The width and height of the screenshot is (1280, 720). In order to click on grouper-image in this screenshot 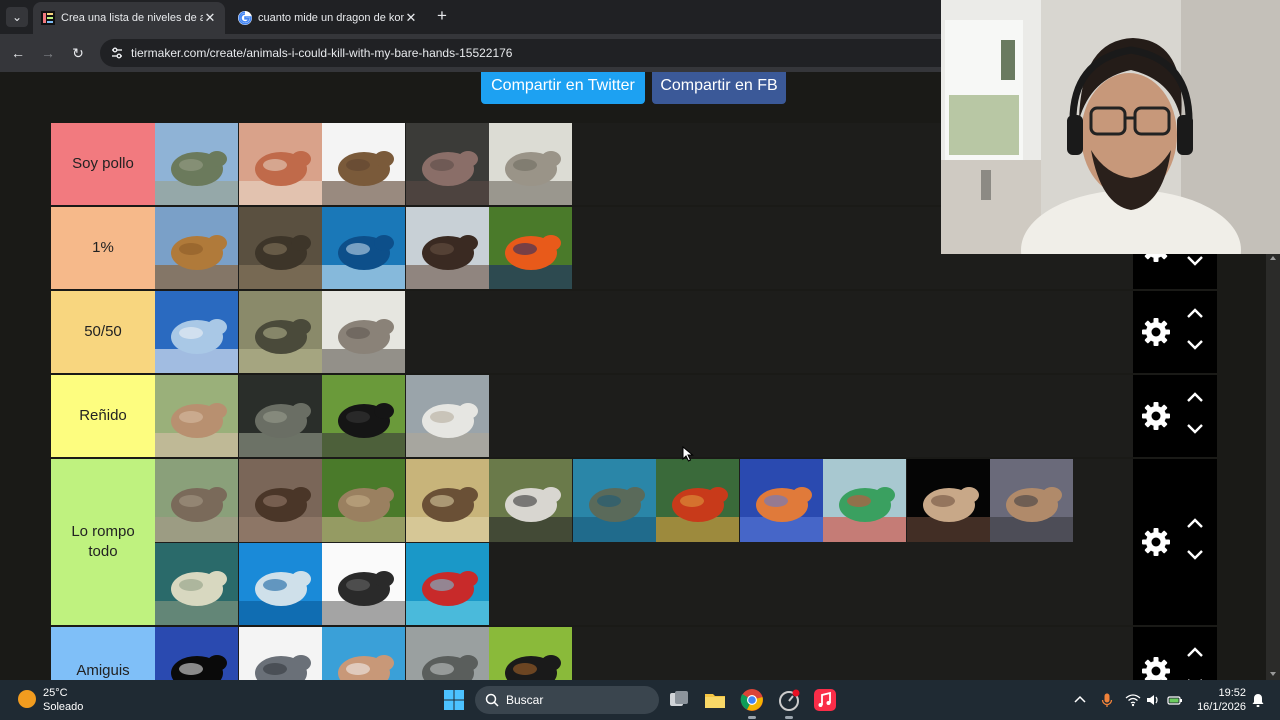, I will do `click(614, 500)`.